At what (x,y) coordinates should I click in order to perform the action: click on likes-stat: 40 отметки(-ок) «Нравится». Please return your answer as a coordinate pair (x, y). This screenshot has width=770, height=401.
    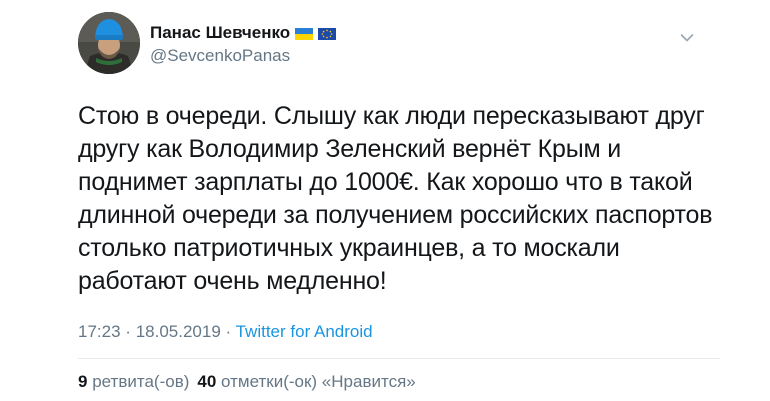
    Looking at the image, I should click on (306, 381).